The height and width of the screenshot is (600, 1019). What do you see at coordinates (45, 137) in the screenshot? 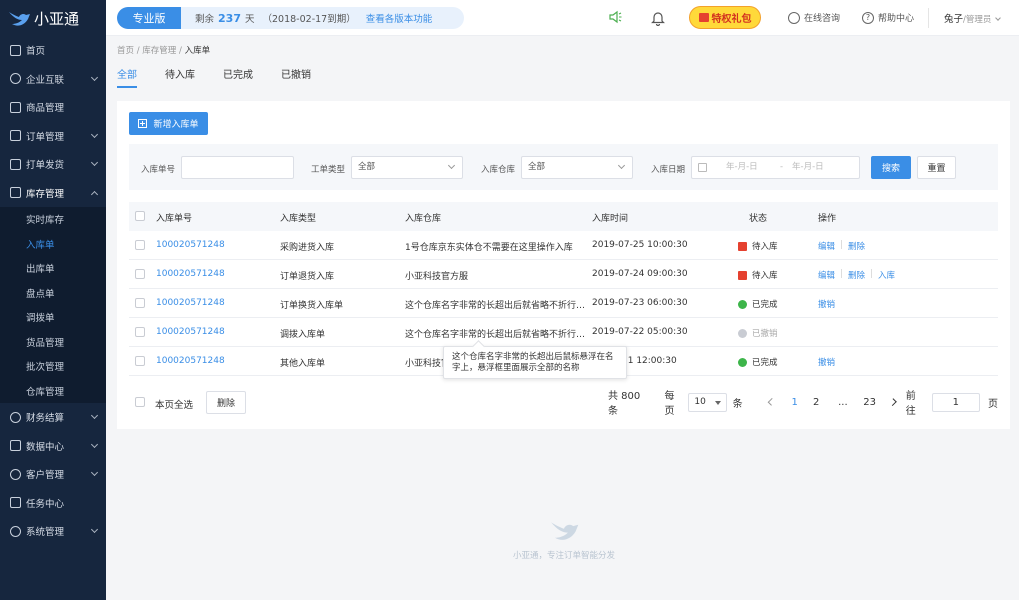
I see `sidebar-item-label: 订单管理` at bounding box center [45, 137].